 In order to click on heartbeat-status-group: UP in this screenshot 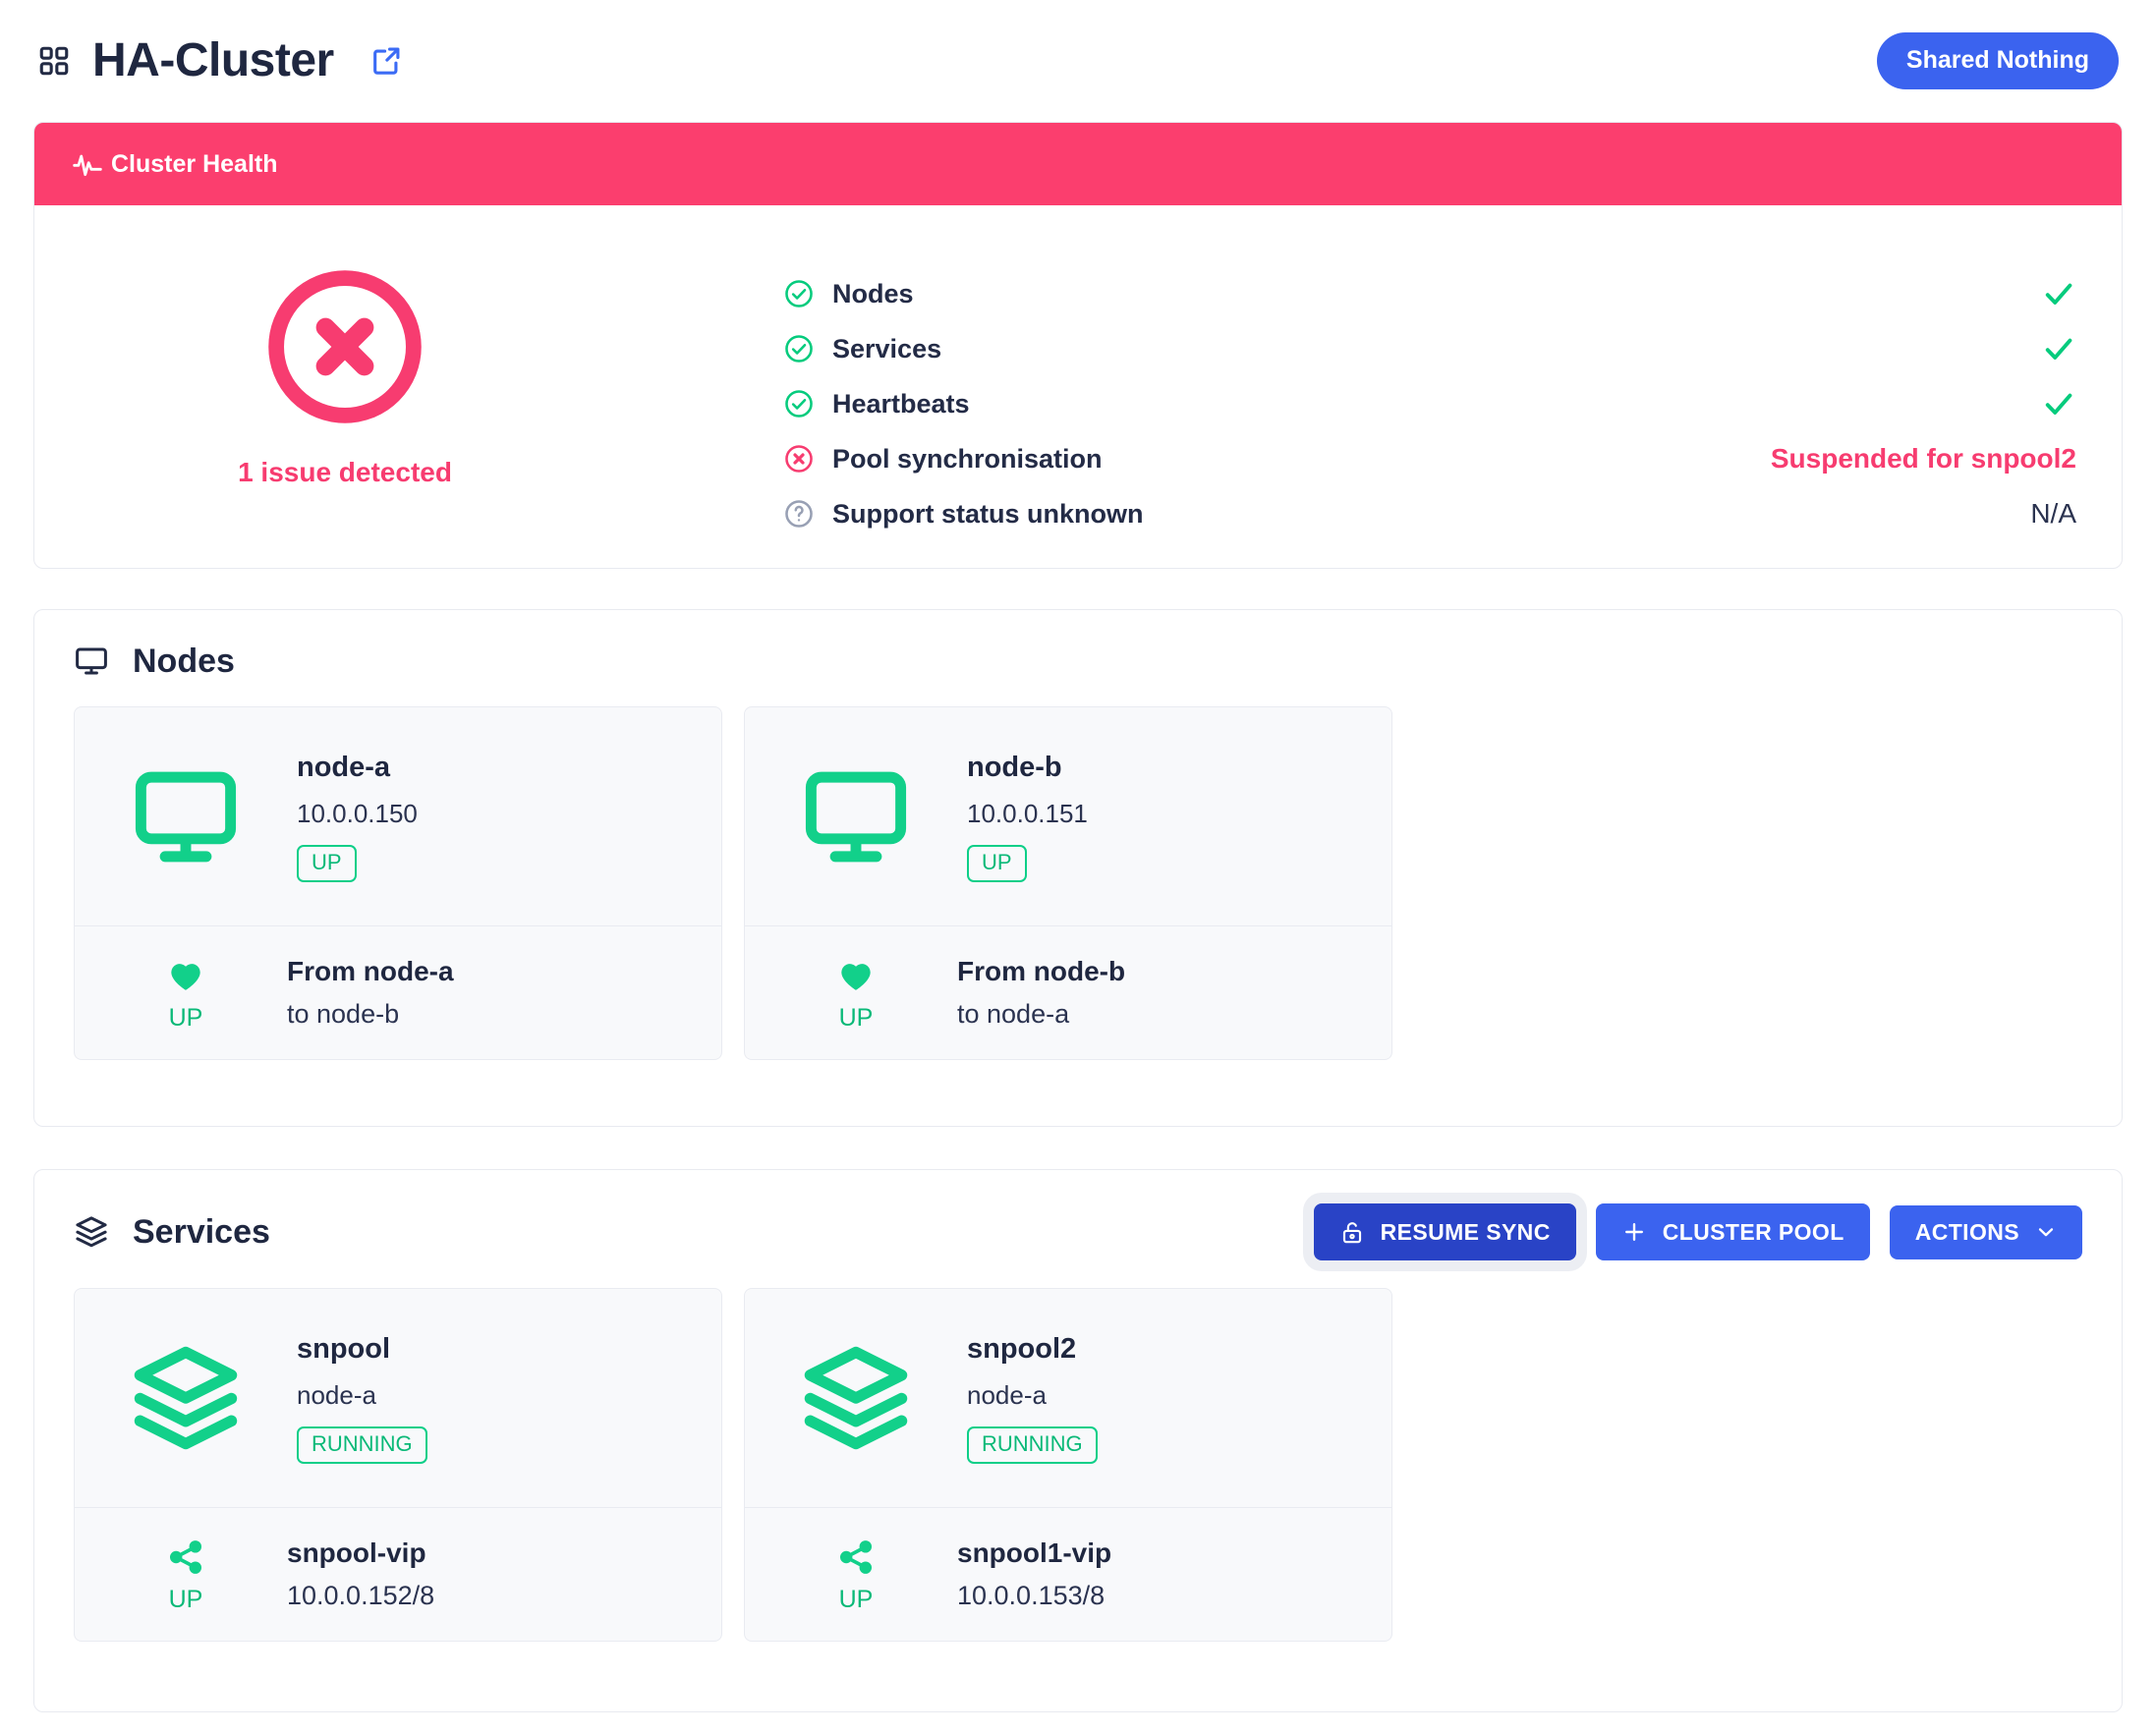, I will do `click(186, 993)`.